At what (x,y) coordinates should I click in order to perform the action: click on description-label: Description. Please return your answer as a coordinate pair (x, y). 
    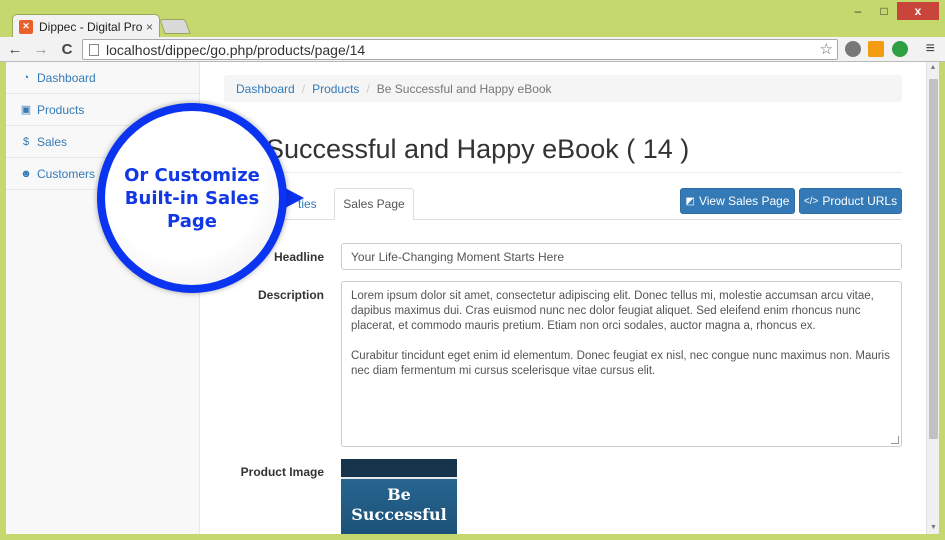
    Looking at the image, I should click on (290, 295).